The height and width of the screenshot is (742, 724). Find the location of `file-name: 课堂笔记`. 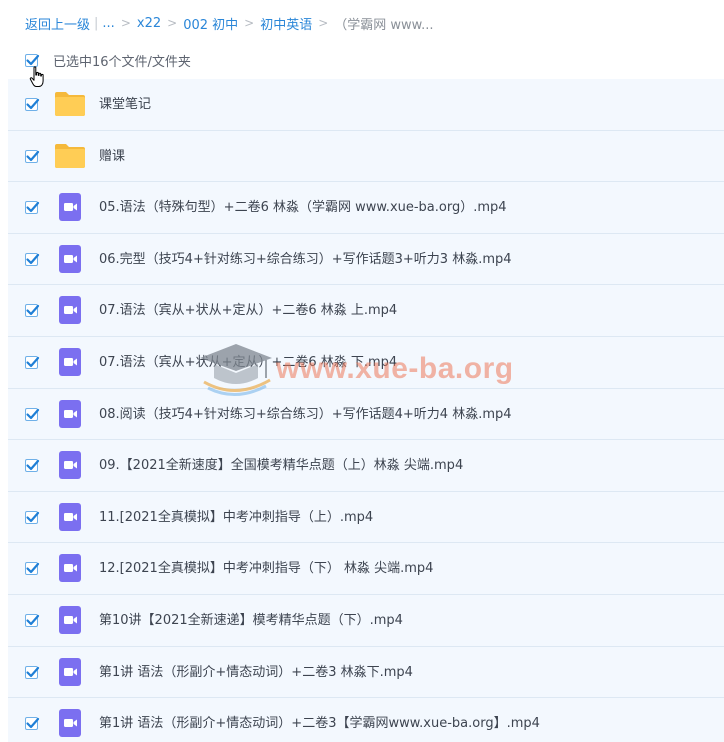

file-name: 课堂笔记 is located at coordinates (125, 104).